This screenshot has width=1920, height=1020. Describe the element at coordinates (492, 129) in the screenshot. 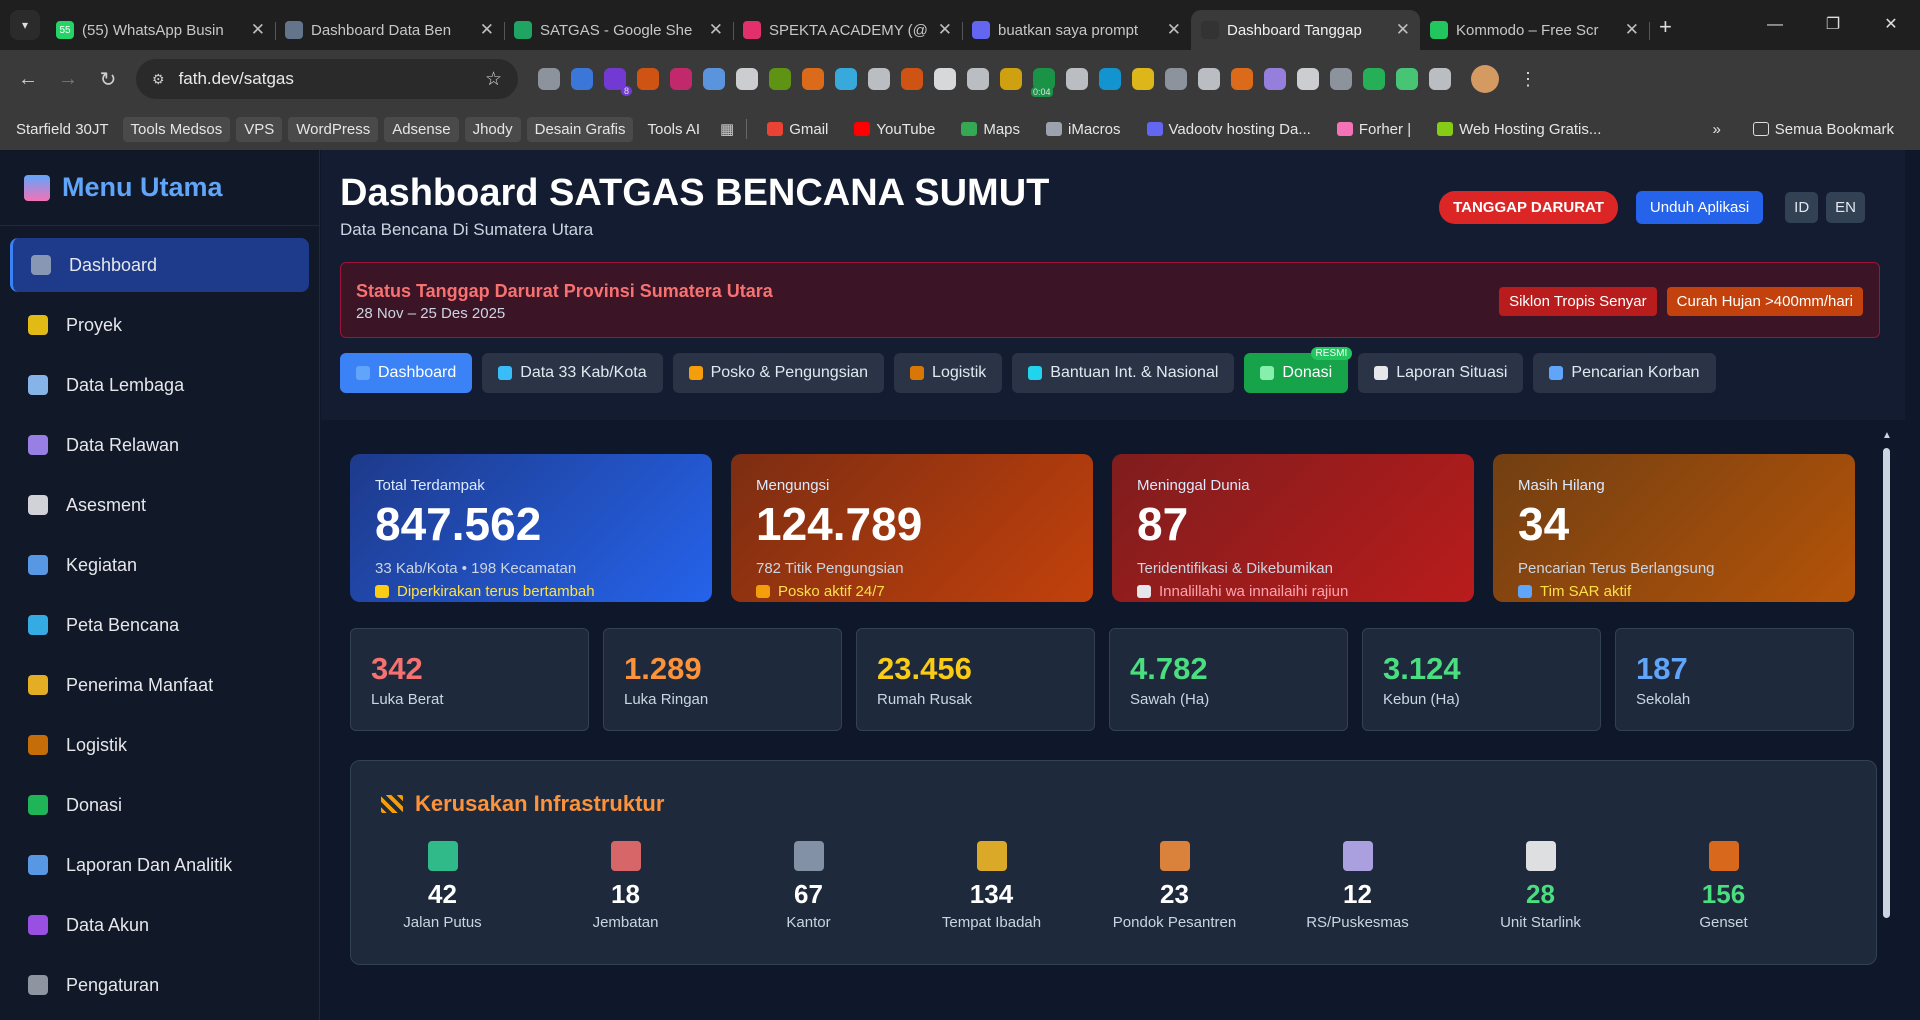

I see `bookmark-item: Jhody` at that location.